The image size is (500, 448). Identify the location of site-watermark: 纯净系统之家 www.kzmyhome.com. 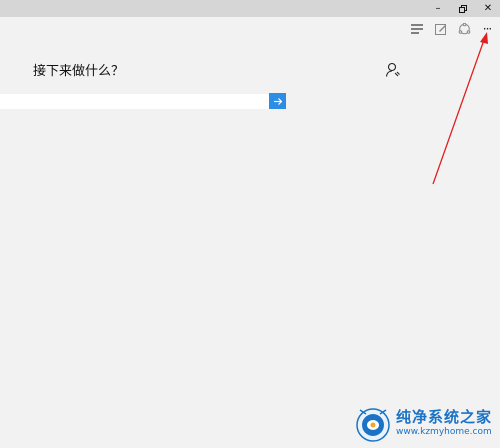
(425, 423).